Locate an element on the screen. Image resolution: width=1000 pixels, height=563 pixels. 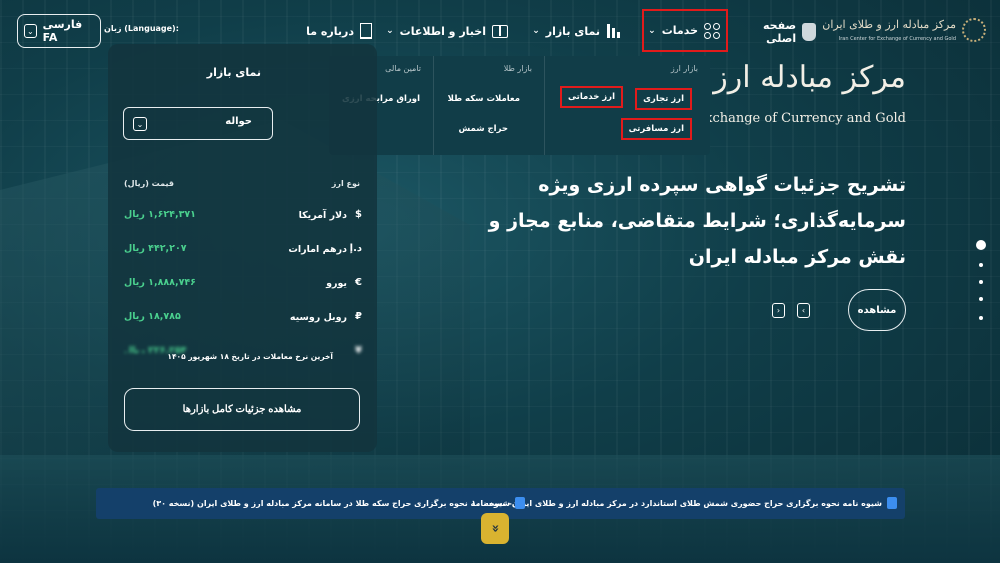
currency-symbol: ¥ is located at coordinates (358, 349).